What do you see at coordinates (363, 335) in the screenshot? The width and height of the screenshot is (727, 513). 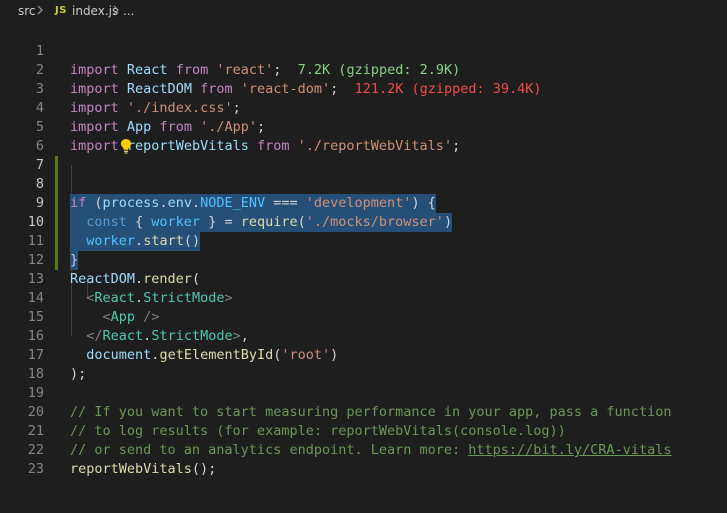 I see `code-line: 16 document.getElementById('root')` at bounding box center [363, 335].